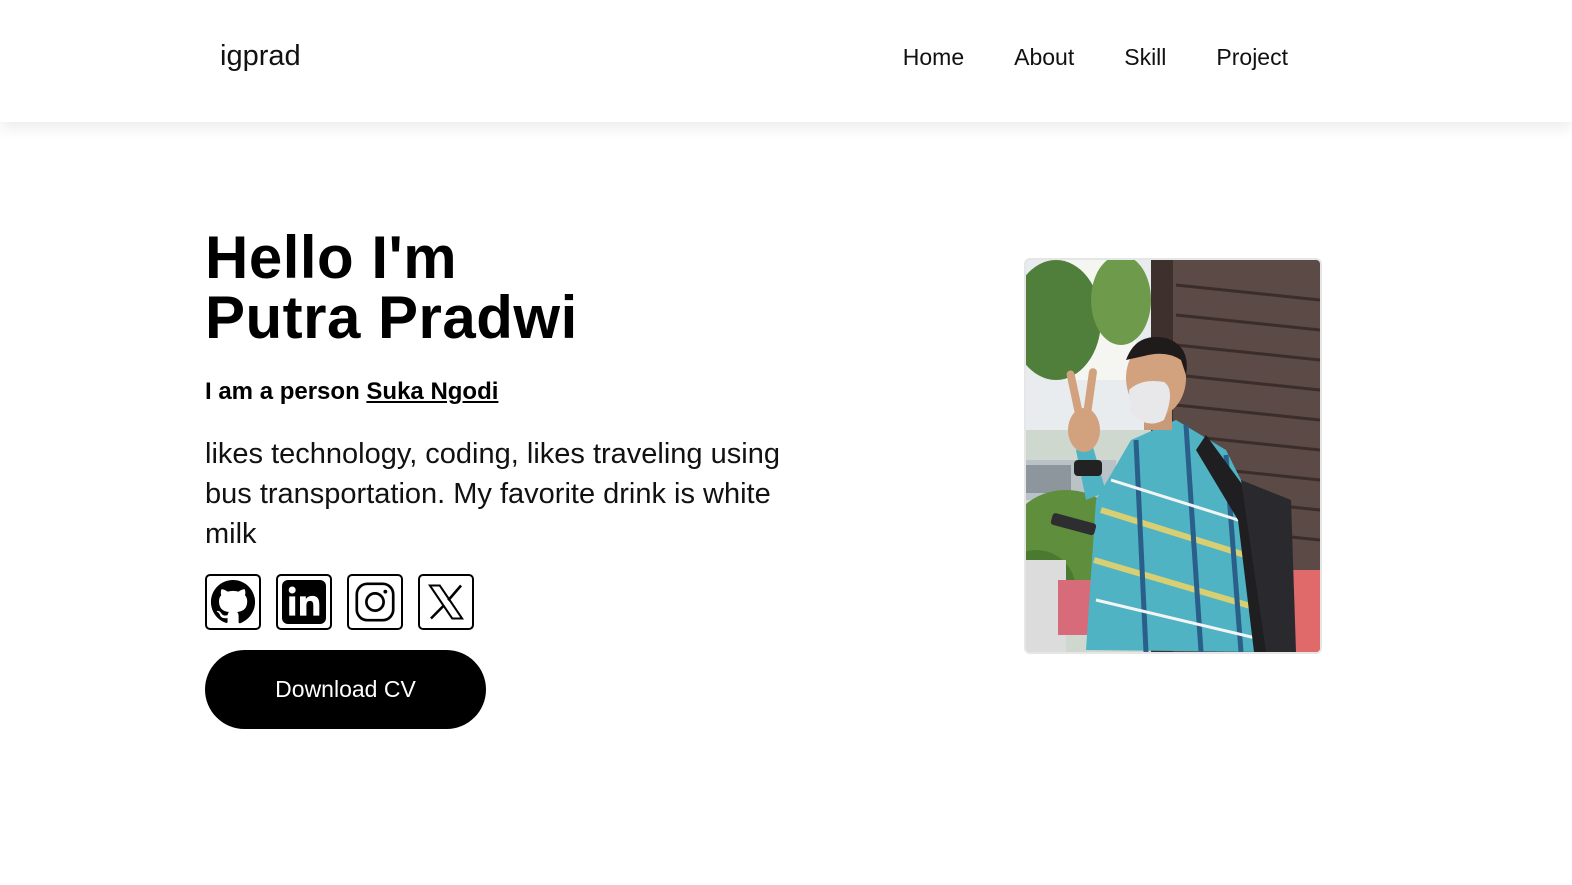  I want to click on nav-link-home: Home, so click(933, 57).